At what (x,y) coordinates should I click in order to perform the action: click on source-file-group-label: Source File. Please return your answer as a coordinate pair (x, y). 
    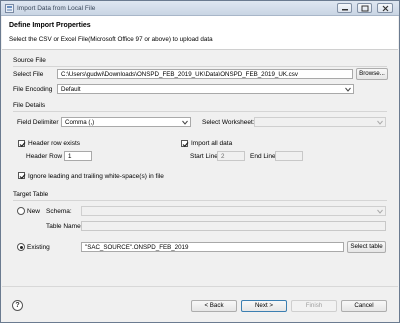
    Looking at the image, I should click on (29, 60).